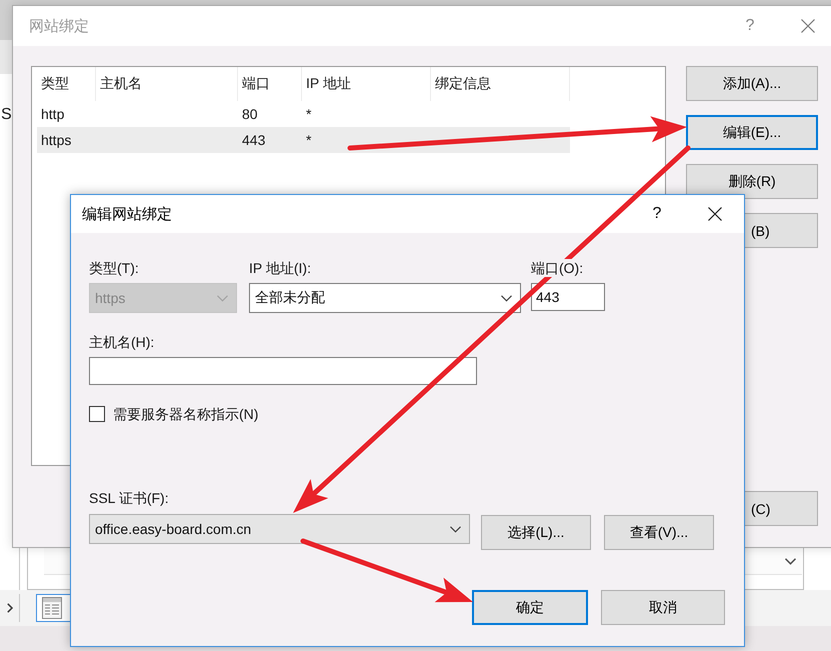  What do you see at coordinates (657, 214) in the screenshot?
I see `help-button: ?` at bounding box center [657, 214].